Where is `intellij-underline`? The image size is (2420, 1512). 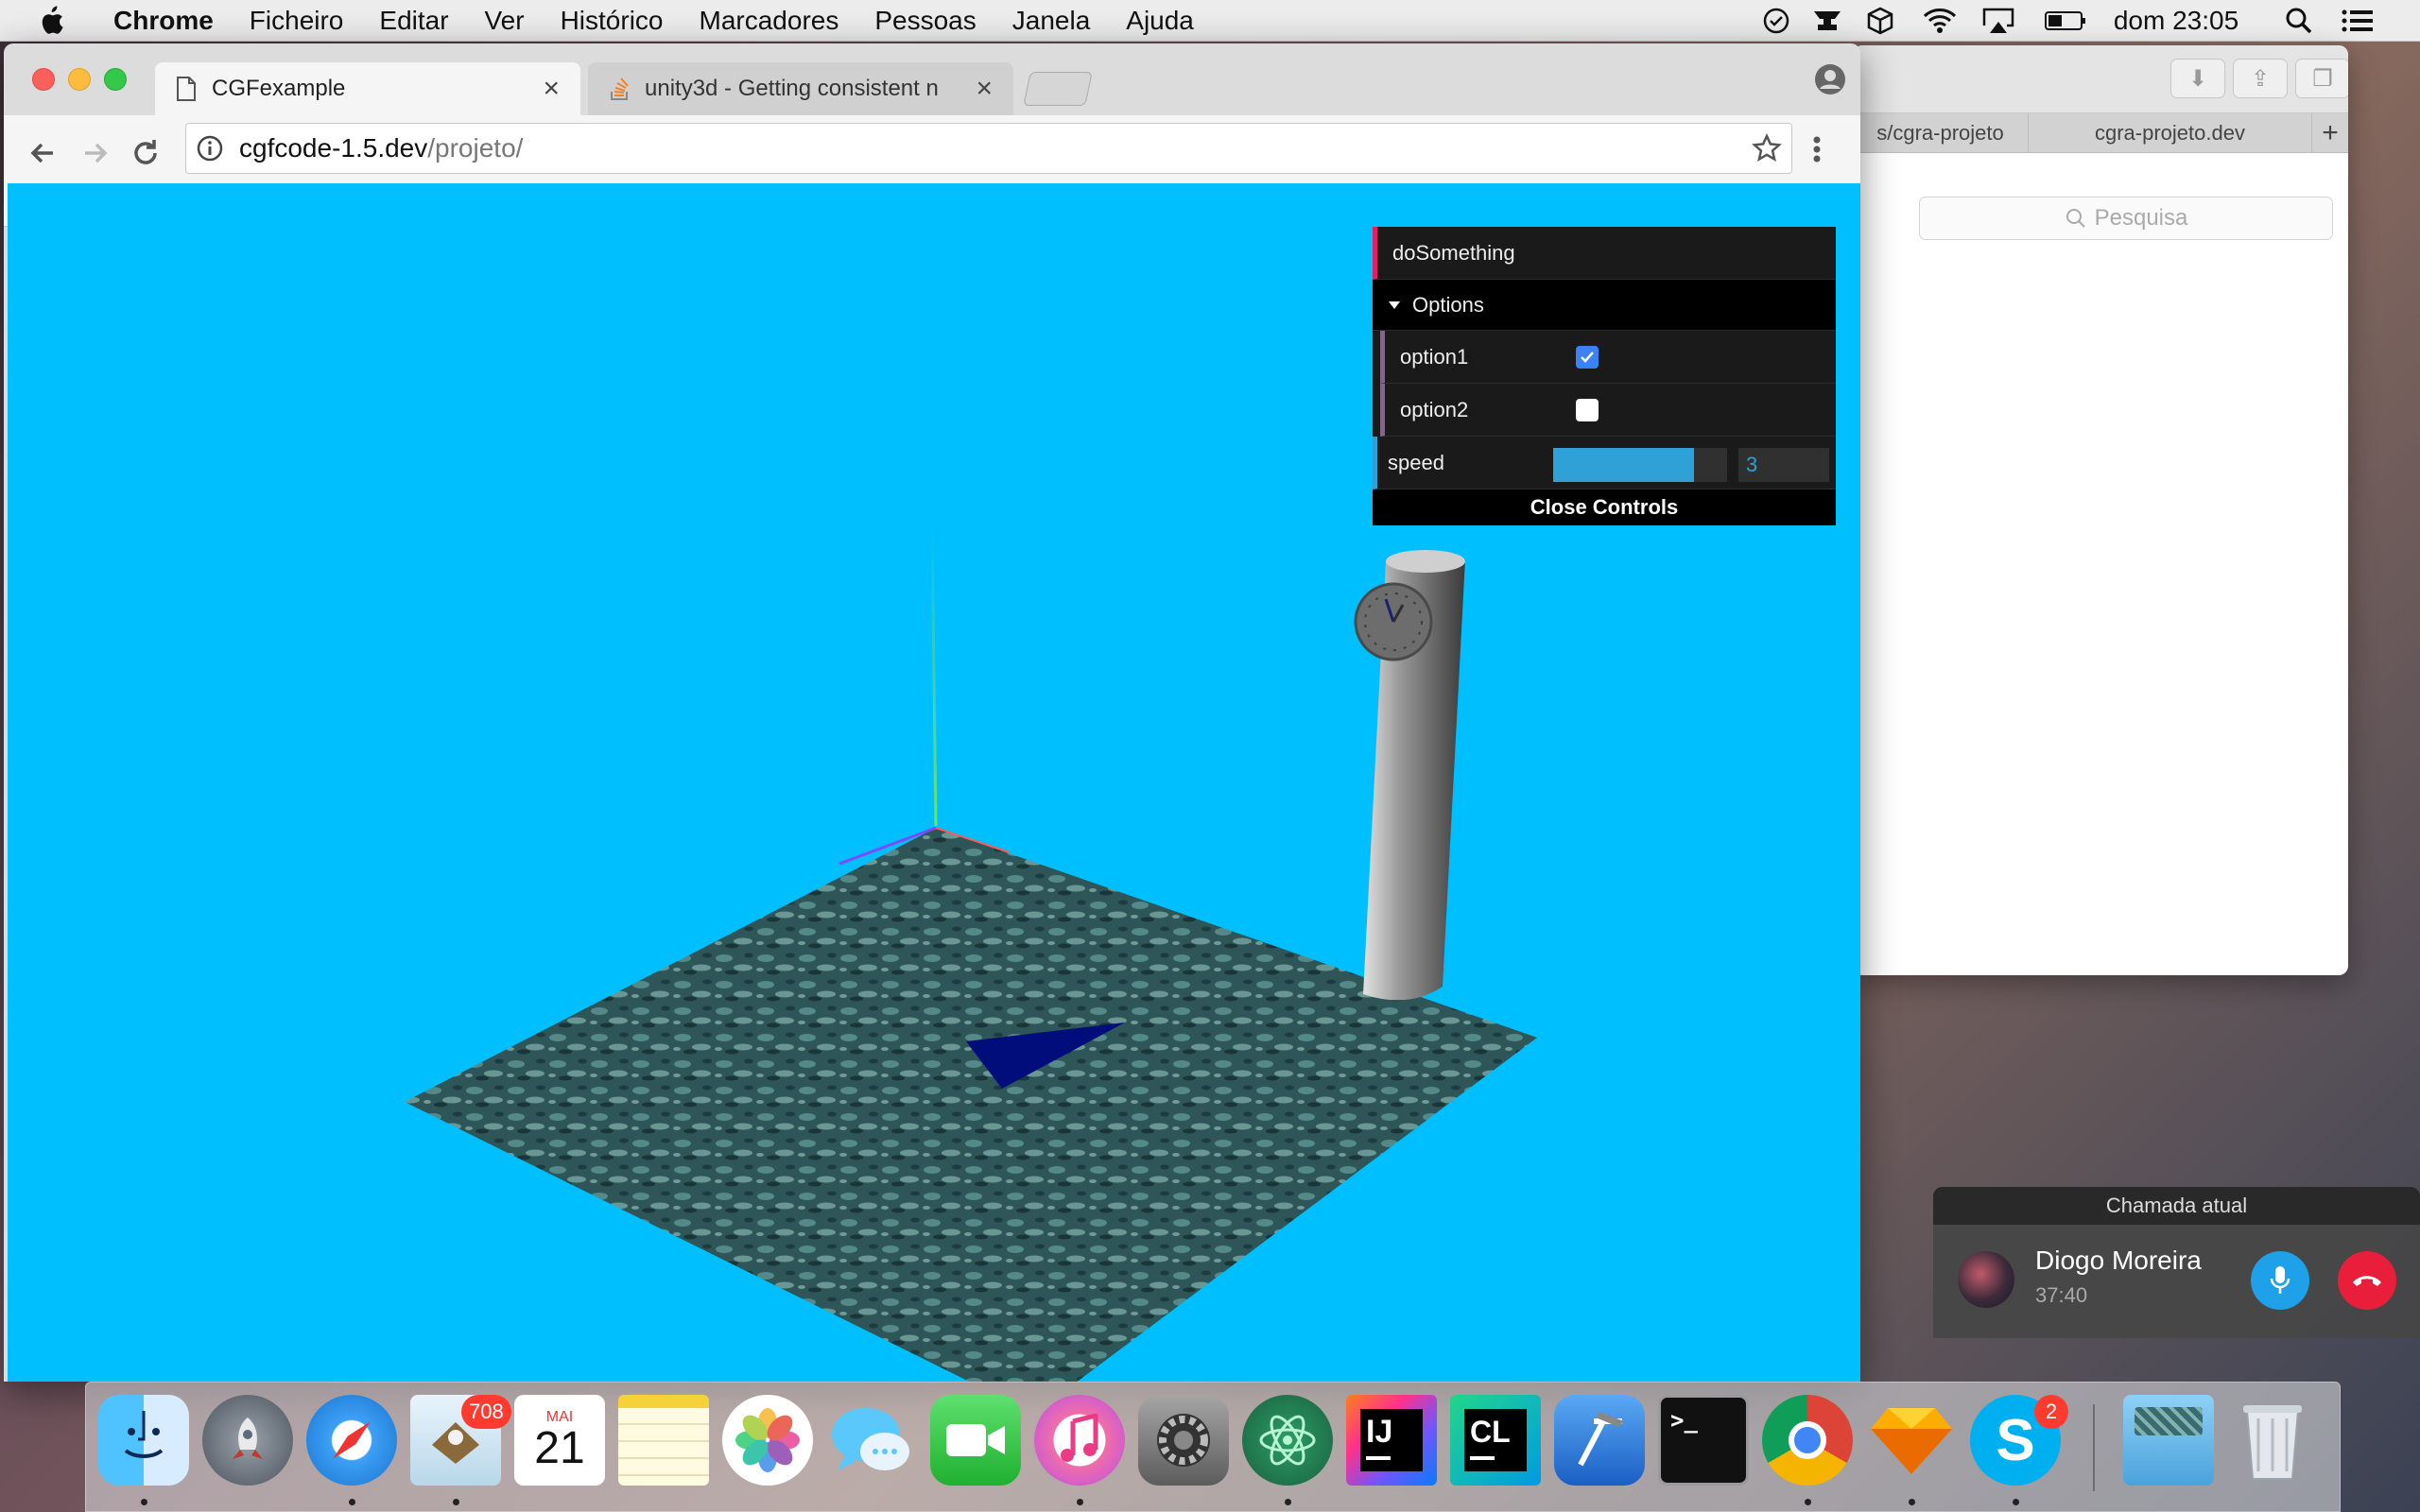 intellij-underline is located at coordinates (1378, 1458).